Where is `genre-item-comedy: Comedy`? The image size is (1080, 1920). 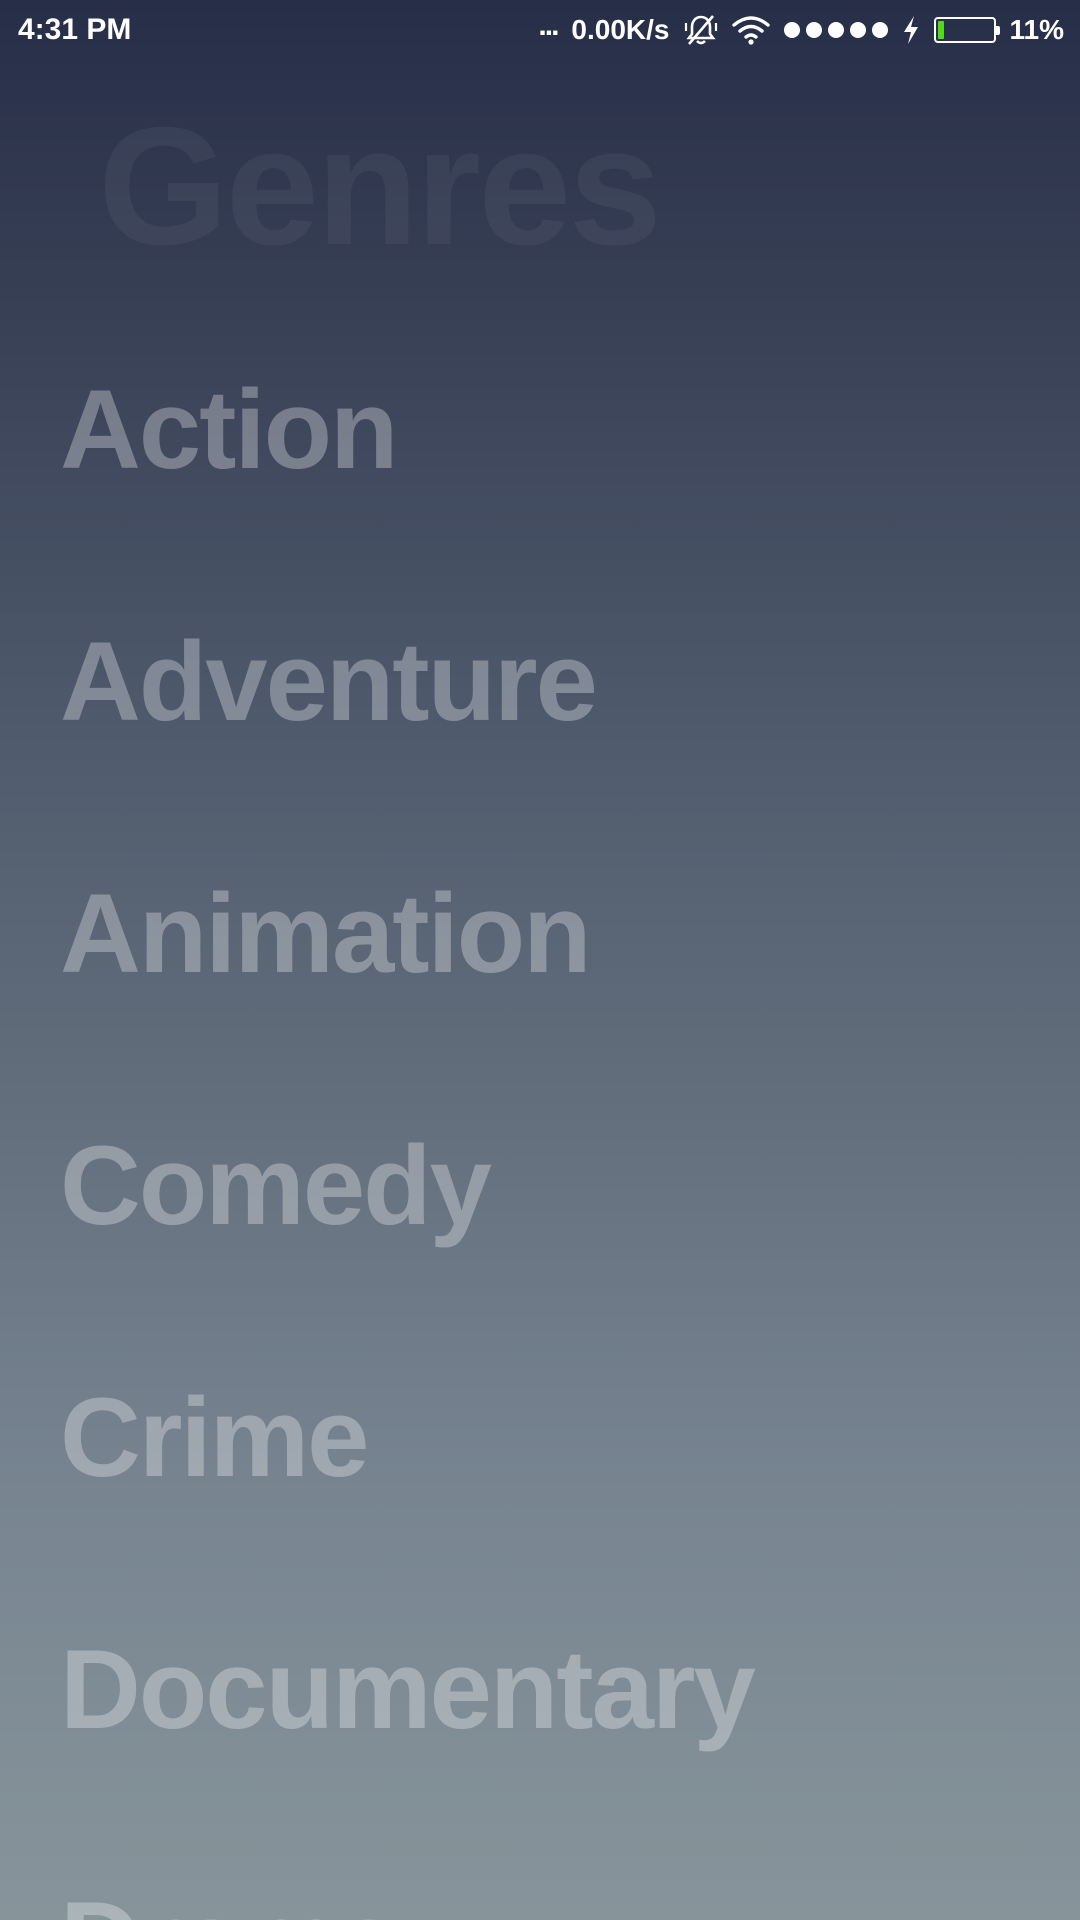
genre-item-comedy: Comedy is located at coordinates (276, 1186).